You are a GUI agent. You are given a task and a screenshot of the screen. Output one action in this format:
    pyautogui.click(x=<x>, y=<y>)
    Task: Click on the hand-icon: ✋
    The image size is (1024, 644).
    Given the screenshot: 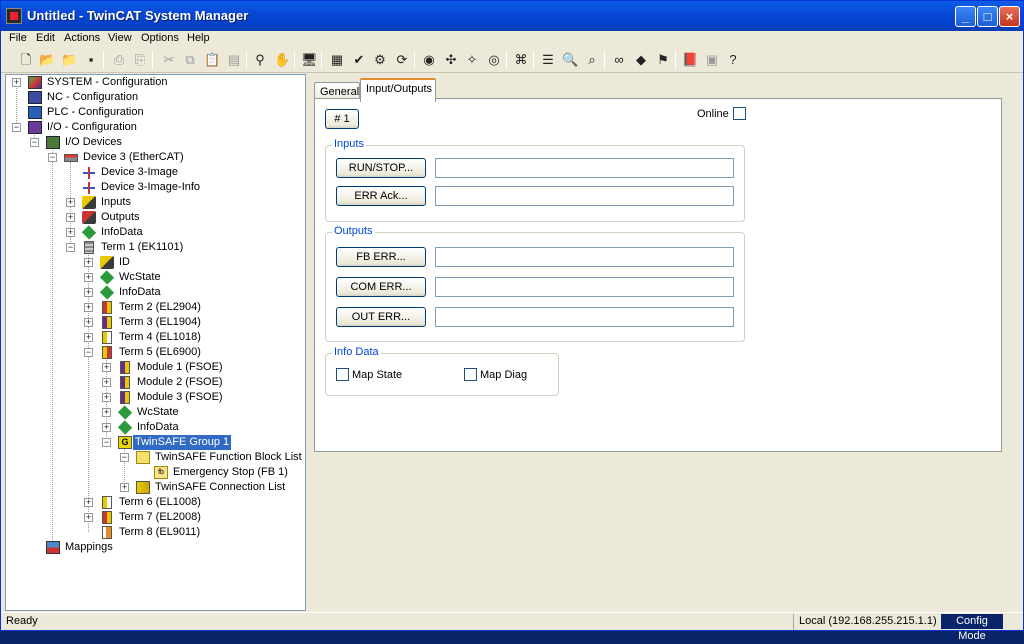 What is the action you would take?
    pyautogui.click(x=282, y=60)
    